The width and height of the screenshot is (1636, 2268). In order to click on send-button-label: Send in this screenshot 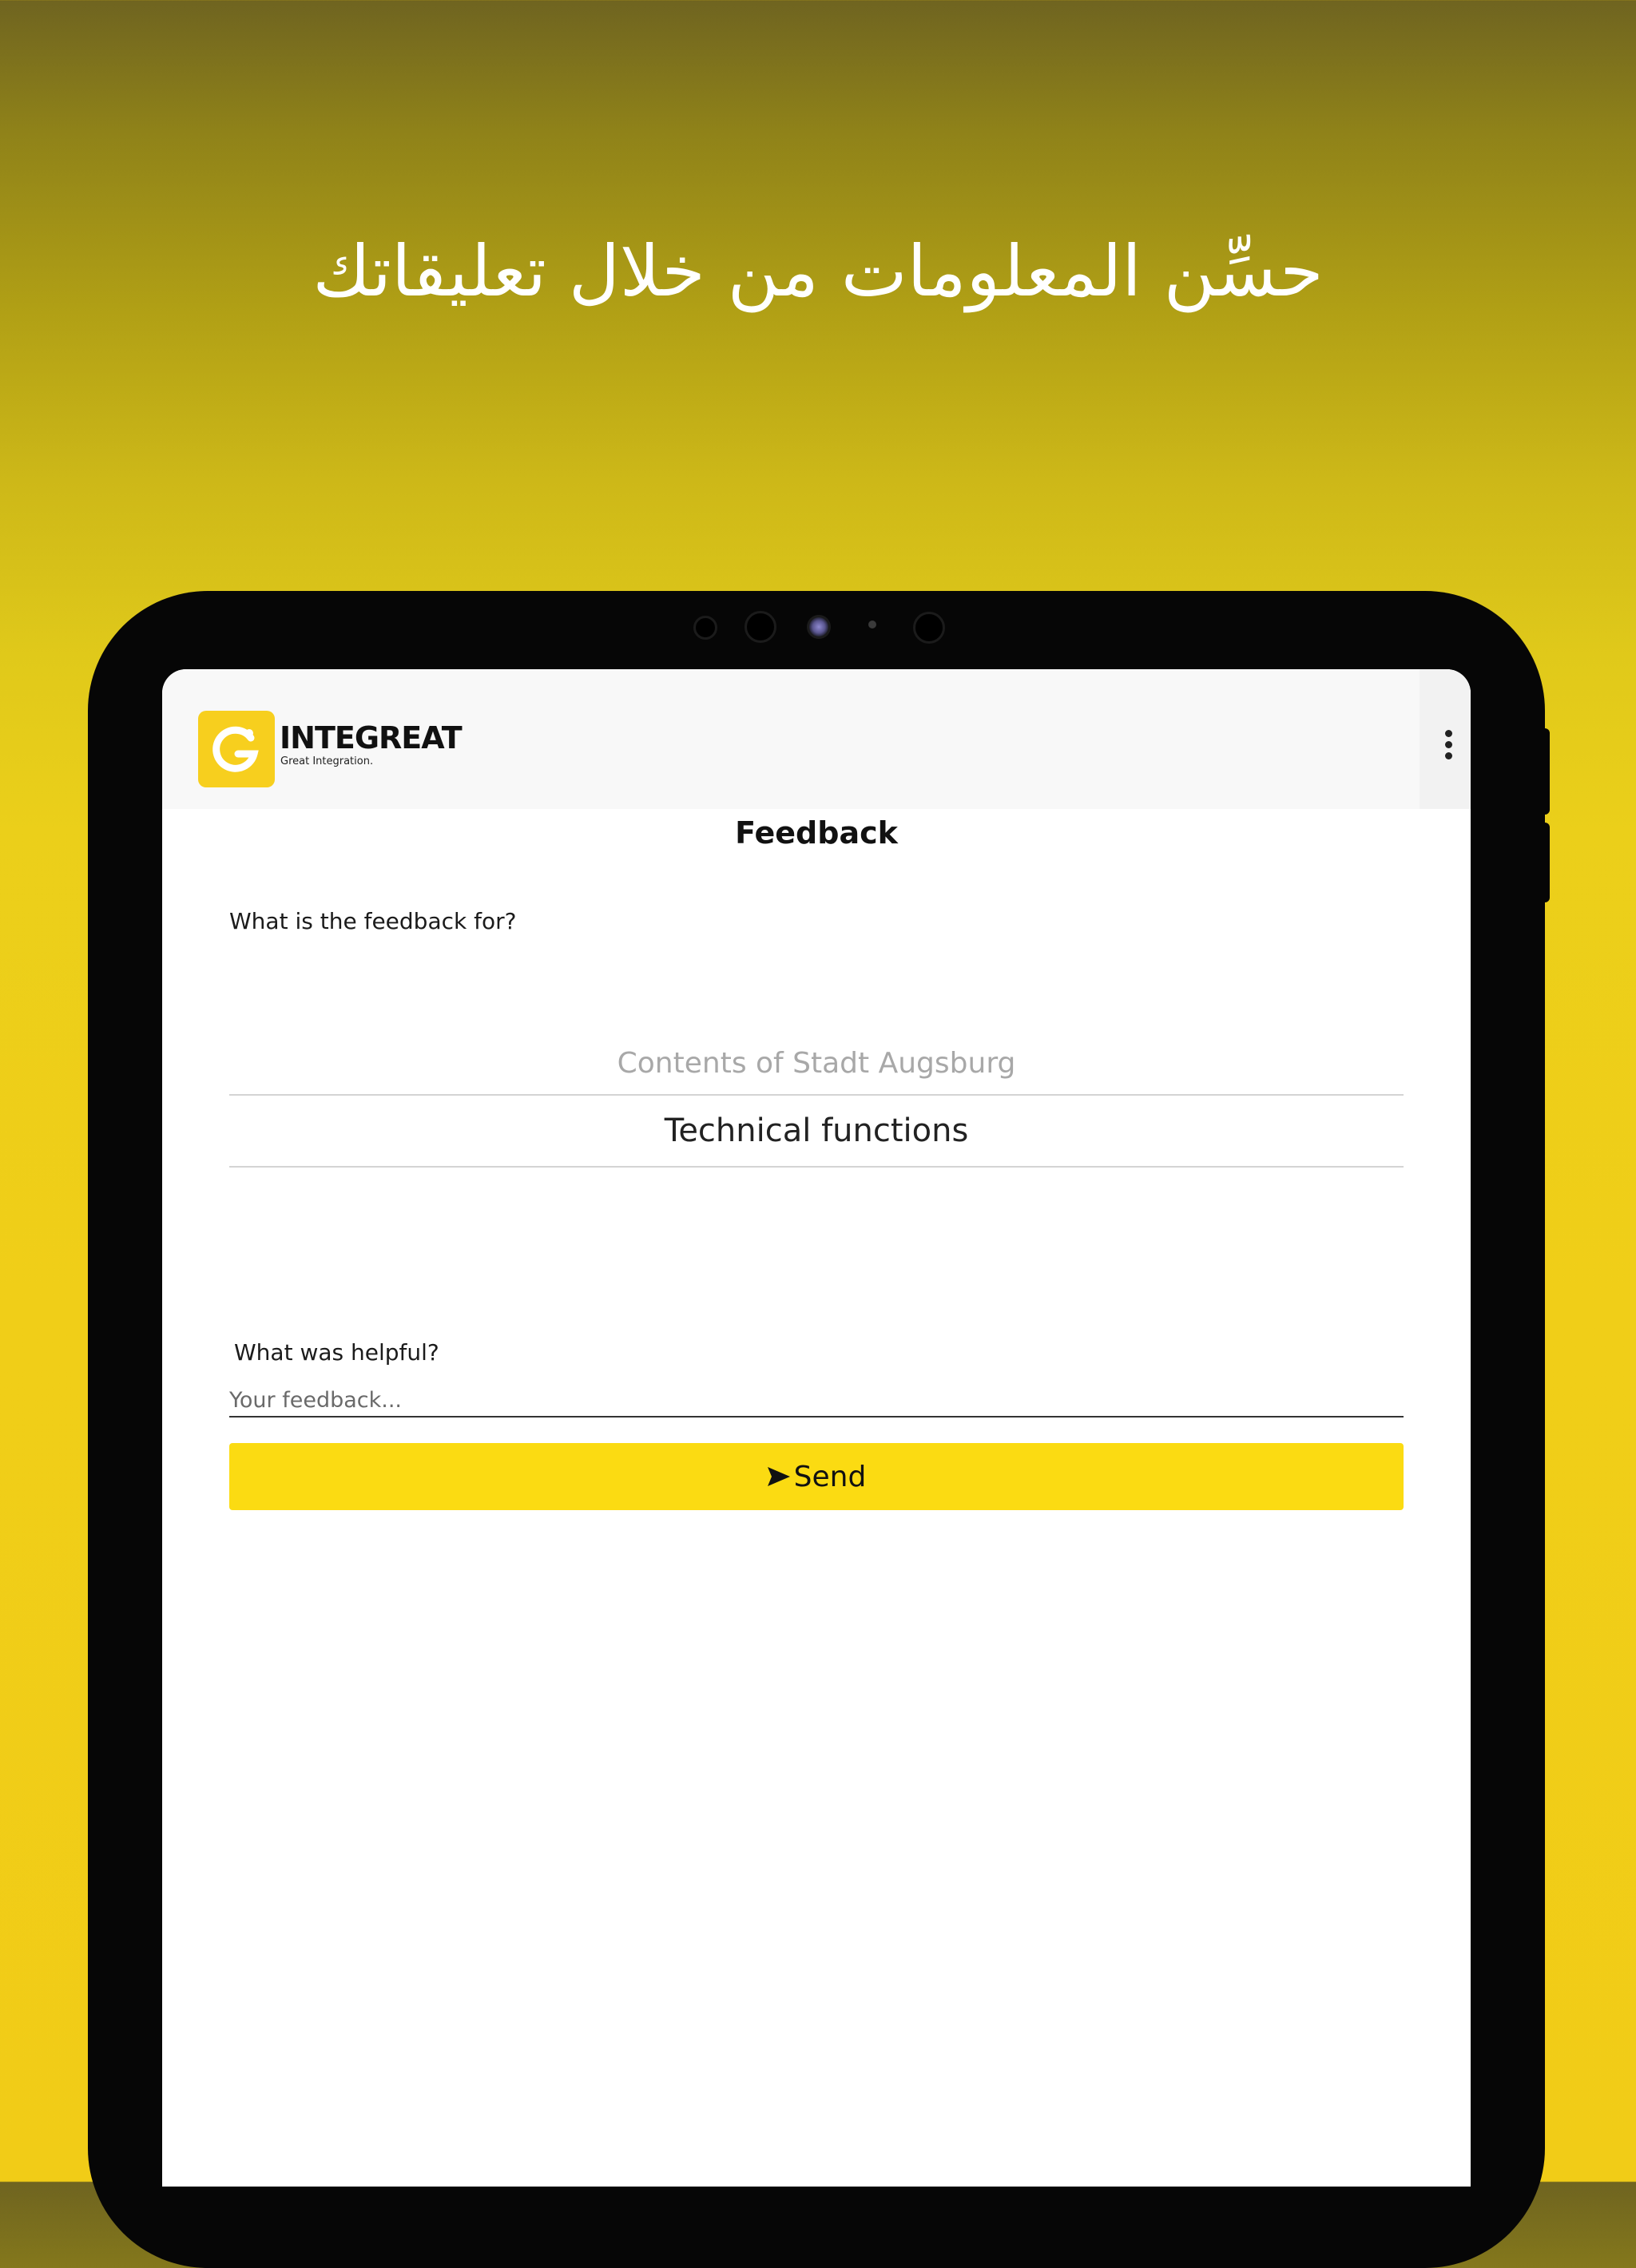, I will do `click(830, 1476)`.